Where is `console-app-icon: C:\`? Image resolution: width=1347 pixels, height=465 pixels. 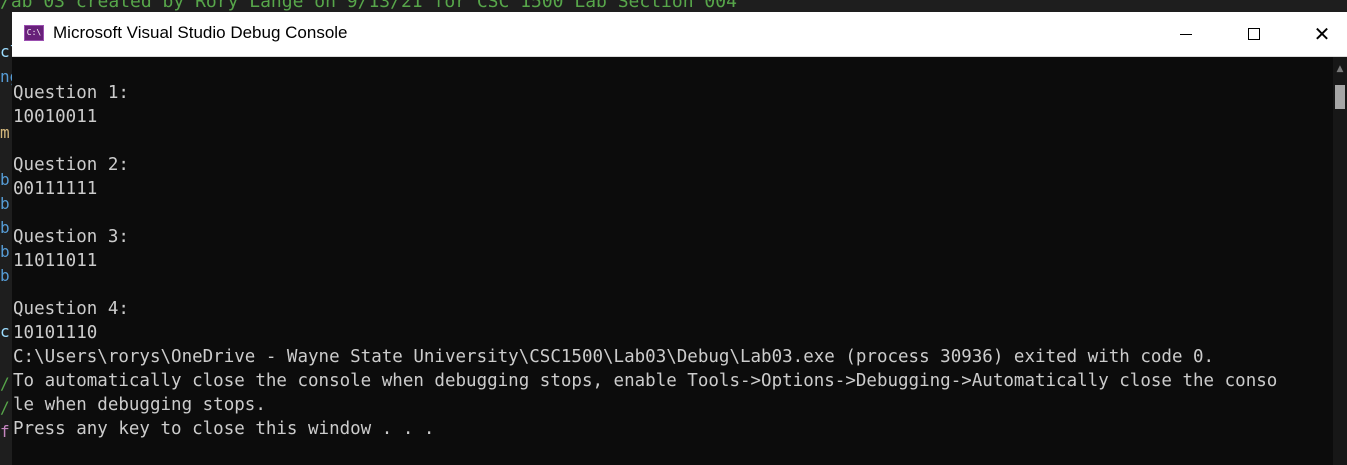 console-app-icon: C:\ is located at coordinates (34, 33).